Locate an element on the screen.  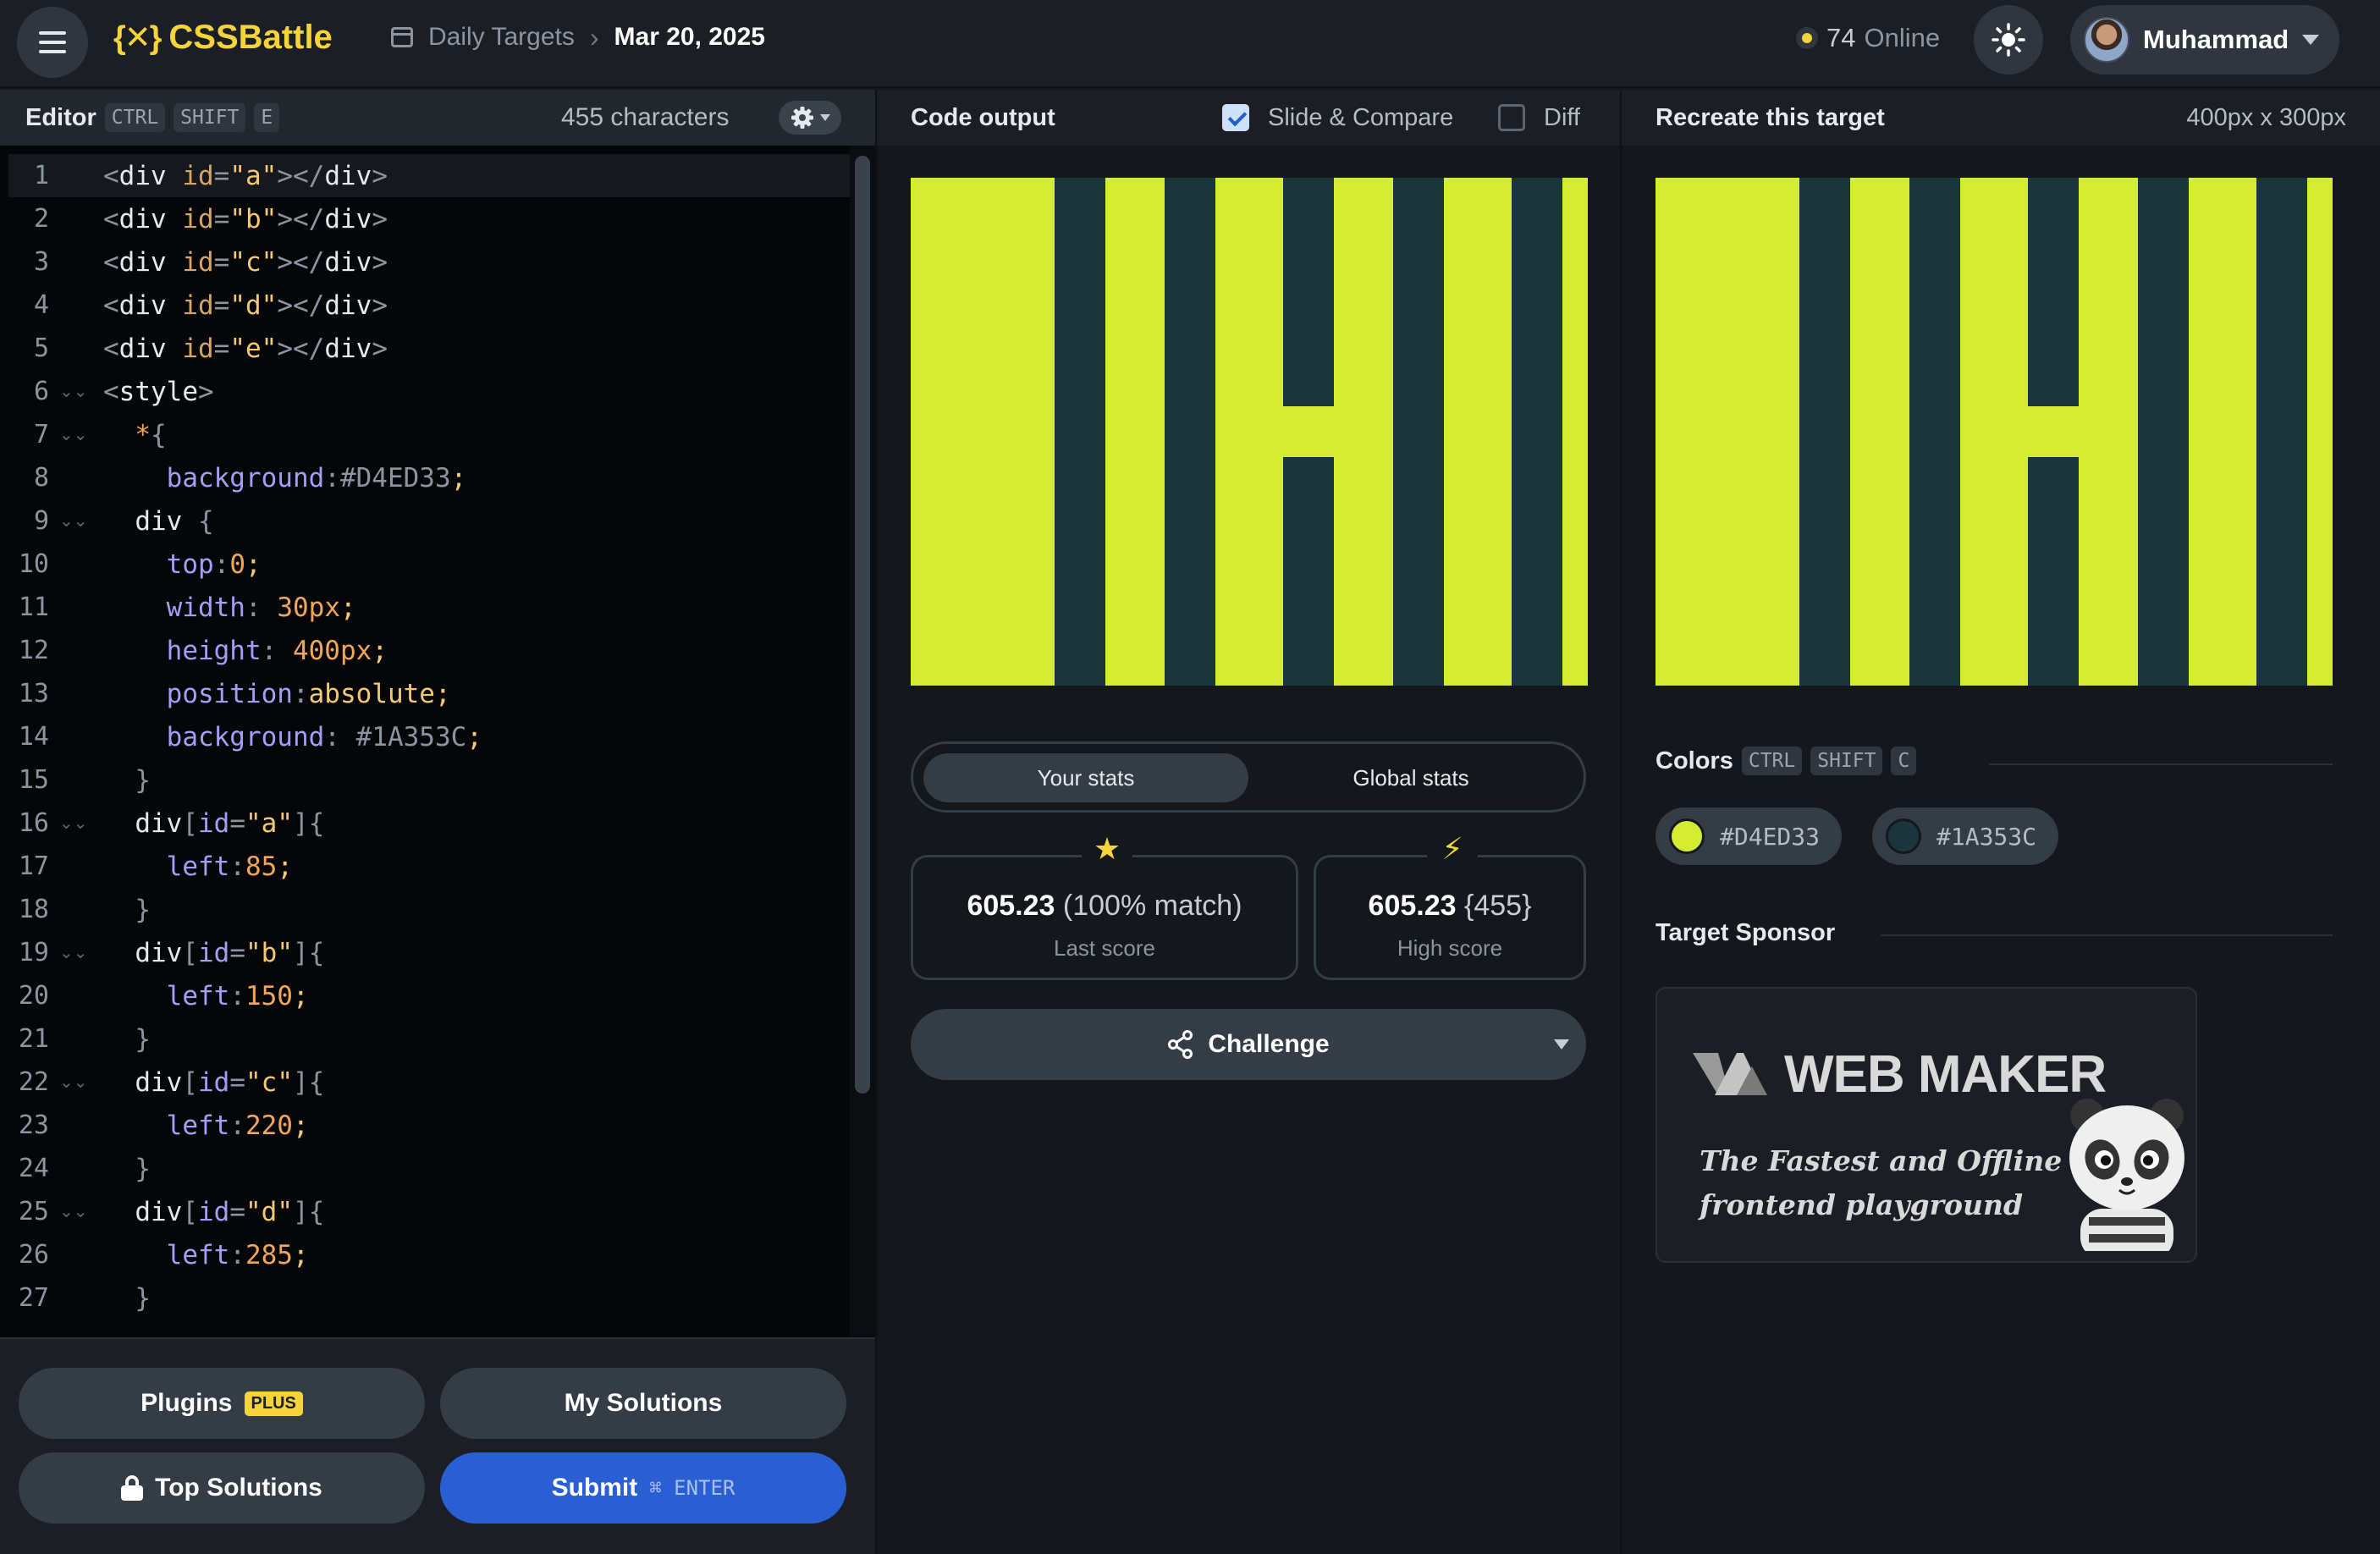
gear-icon is located at coordinates (802, 118).